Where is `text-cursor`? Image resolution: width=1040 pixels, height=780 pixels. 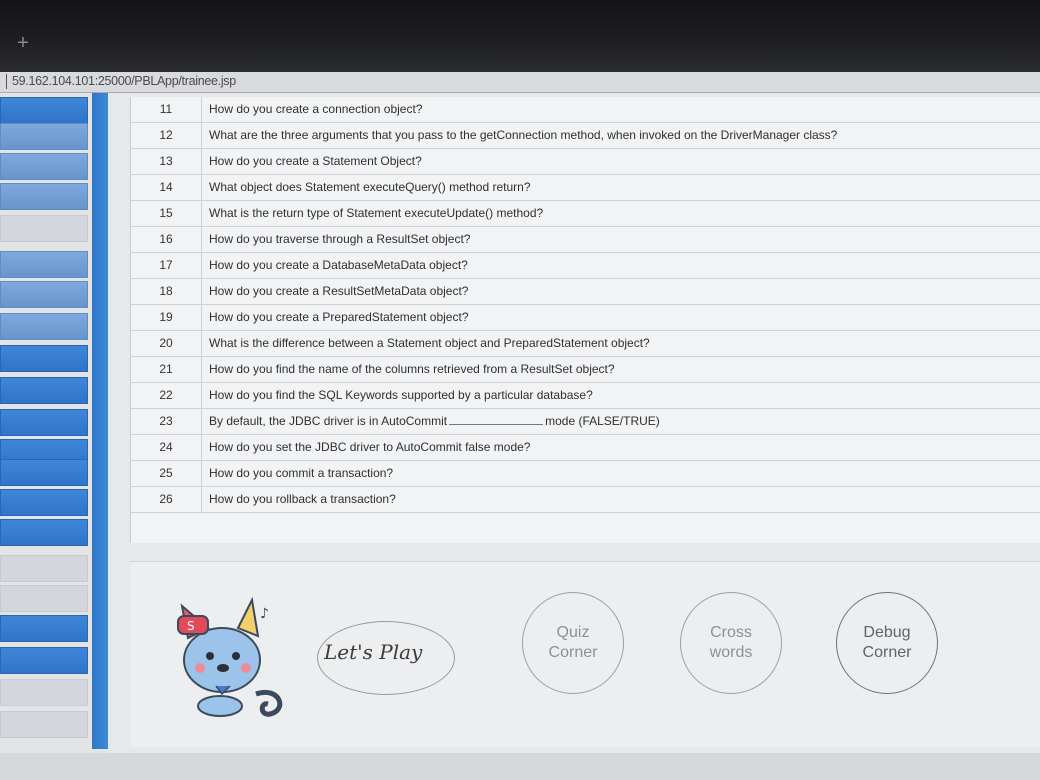
text-cursor is located at coordinates (6, 81).